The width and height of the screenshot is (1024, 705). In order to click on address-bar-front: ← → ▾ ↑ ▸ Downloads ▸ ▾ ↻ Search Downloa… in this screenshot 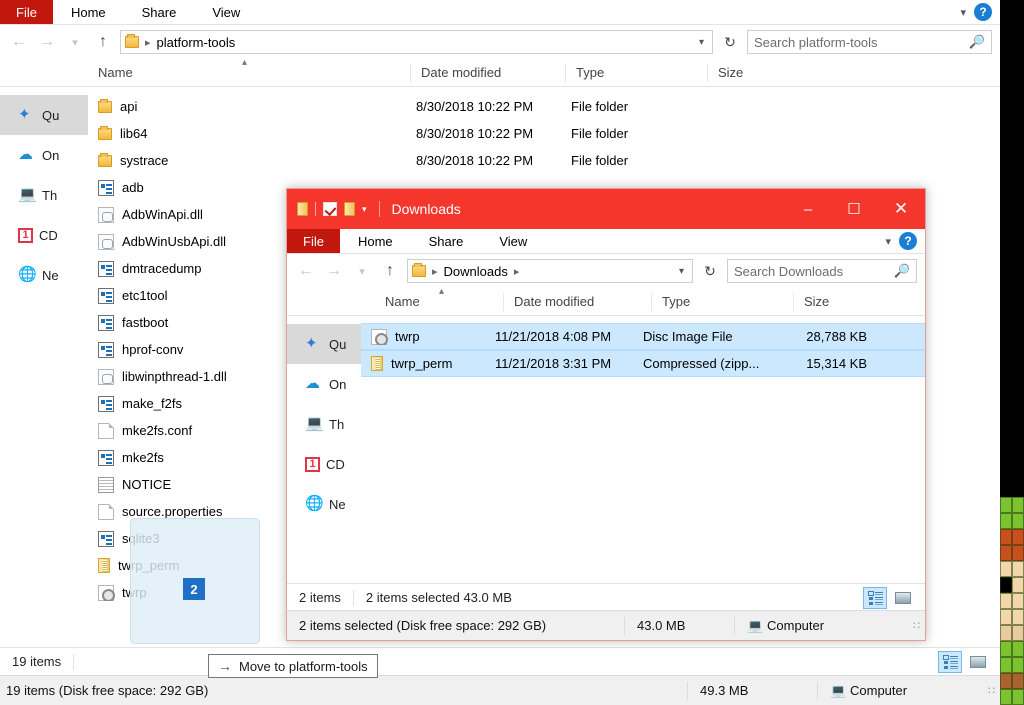, I will do `click(606, 271)`.